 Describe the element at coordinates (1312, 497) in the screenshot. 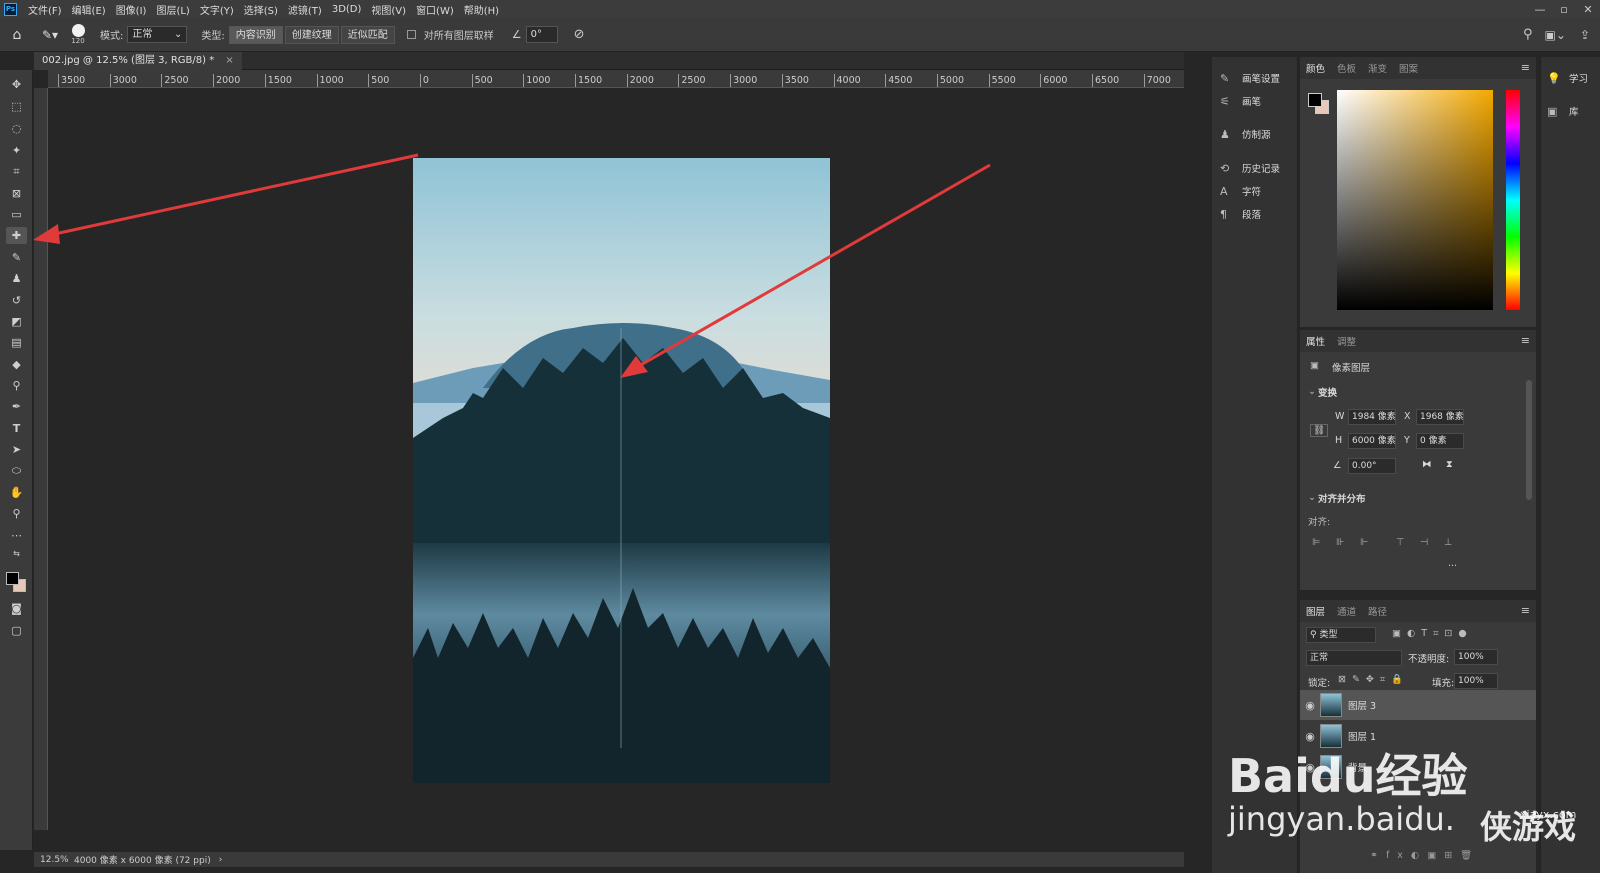

I see `collapse-align-icon: ⌄` at that location.